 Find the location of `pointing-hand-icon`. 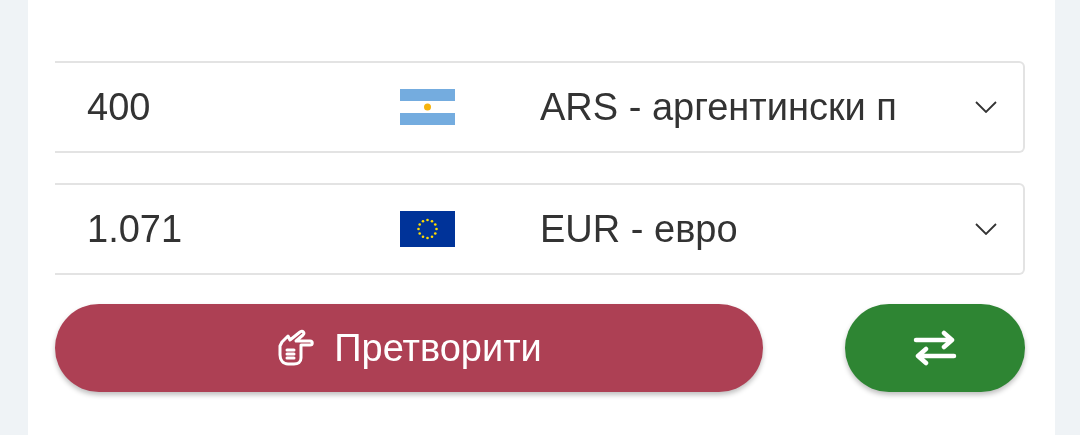

pointing-hand-icon is located at coordinates (296, 348).